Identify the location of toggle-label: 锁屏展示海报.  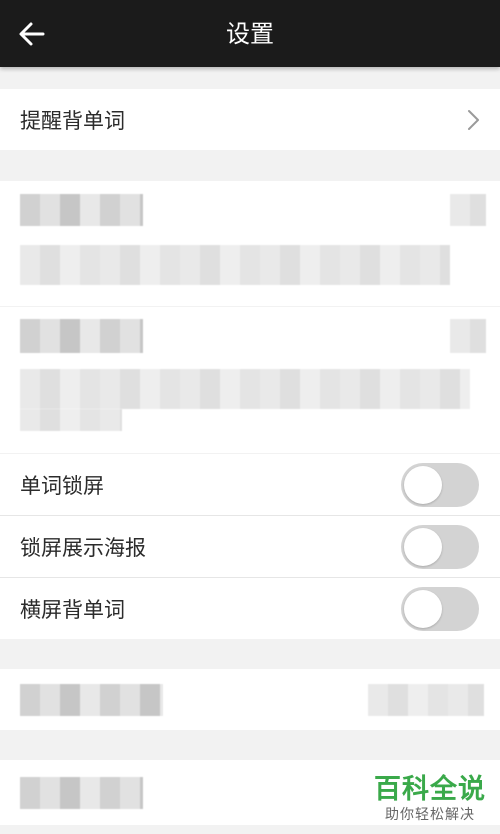
(83, 547).